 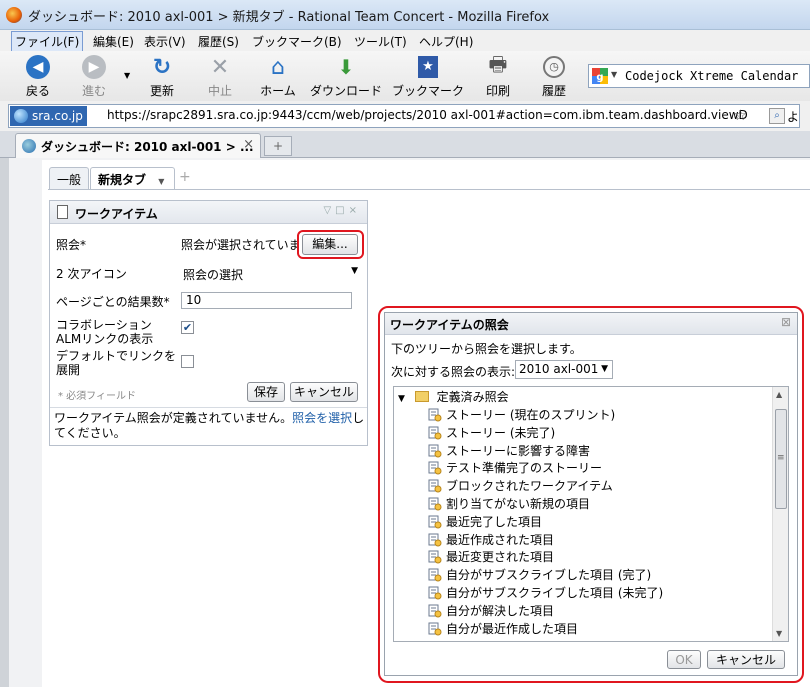 I want to click on bookmark-star-outline-icon: ☆, so click(x=740, y=115).